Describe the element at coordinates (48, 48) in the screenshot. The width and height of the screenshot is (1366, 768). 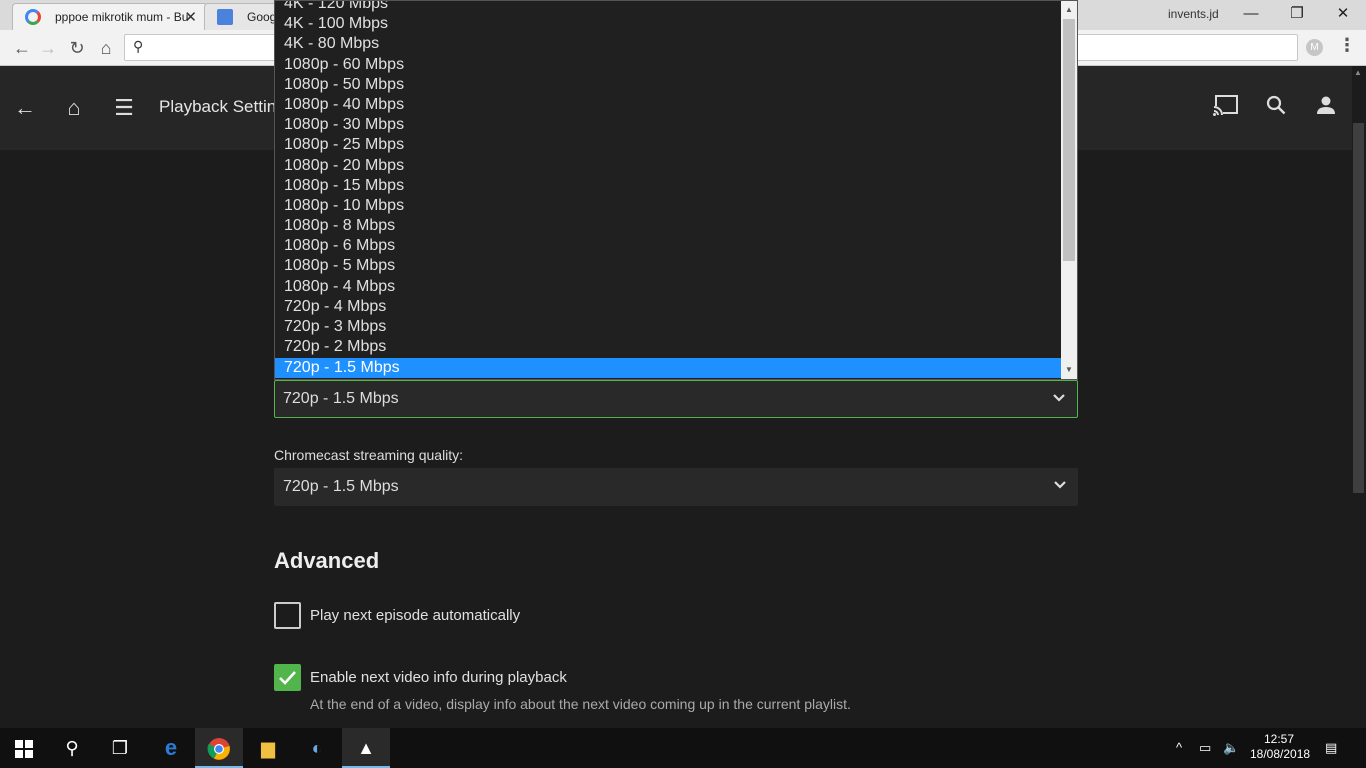
I see `forward-icon: →` at that location.